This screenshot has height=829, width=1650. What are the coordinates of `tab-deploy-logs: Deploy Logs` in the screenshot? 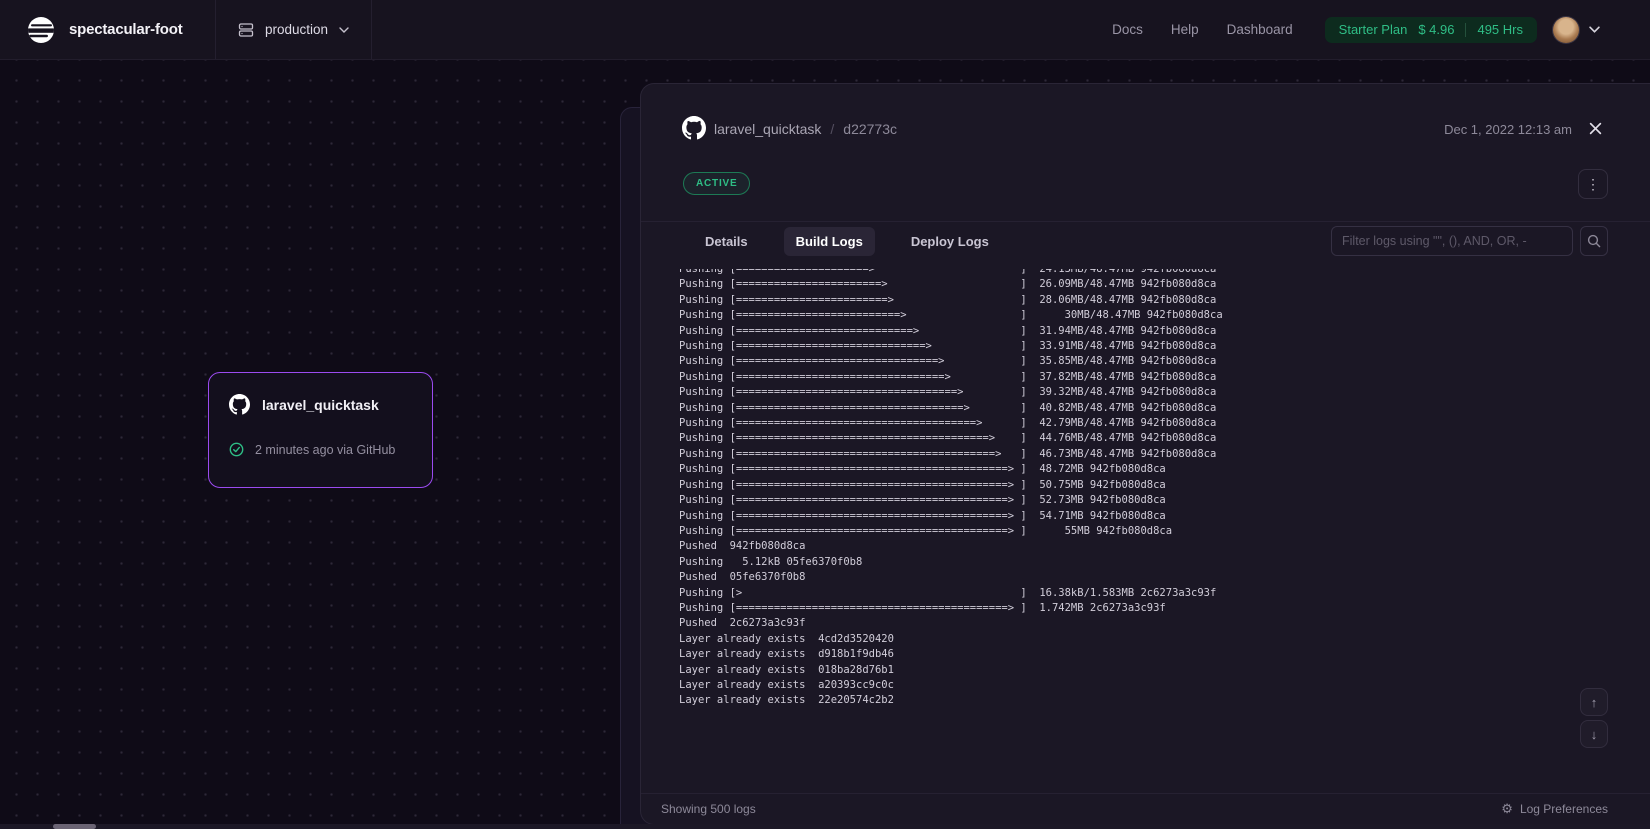 It's located at (950, 241).